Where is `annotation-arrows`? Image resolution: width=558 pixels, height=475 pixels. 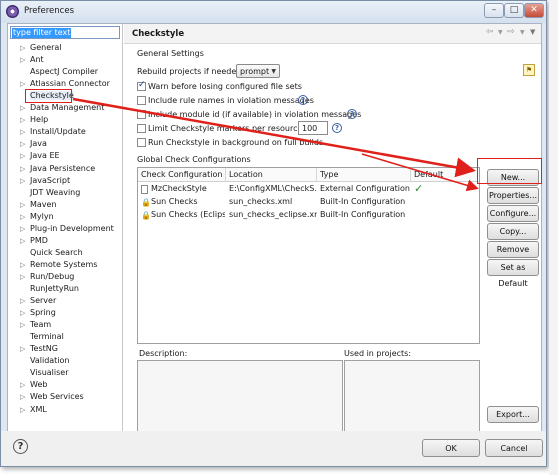 annotation-arrows is located at coordinates (275, 144).